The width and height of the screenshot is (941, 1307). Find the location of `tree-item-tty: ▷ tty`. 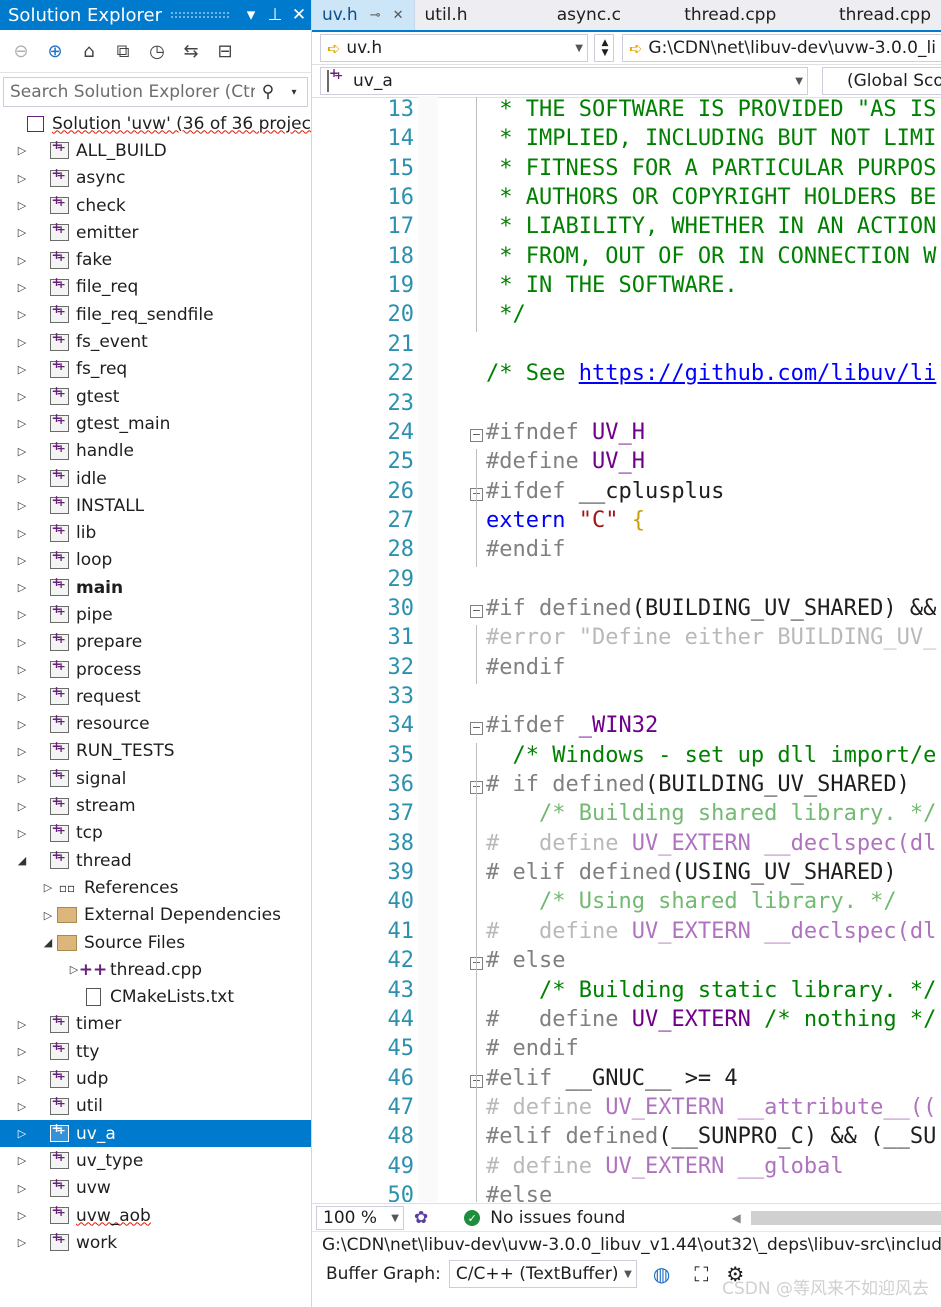

tree-item-tty: ▷ tty is located at coordinates (155, 1051).